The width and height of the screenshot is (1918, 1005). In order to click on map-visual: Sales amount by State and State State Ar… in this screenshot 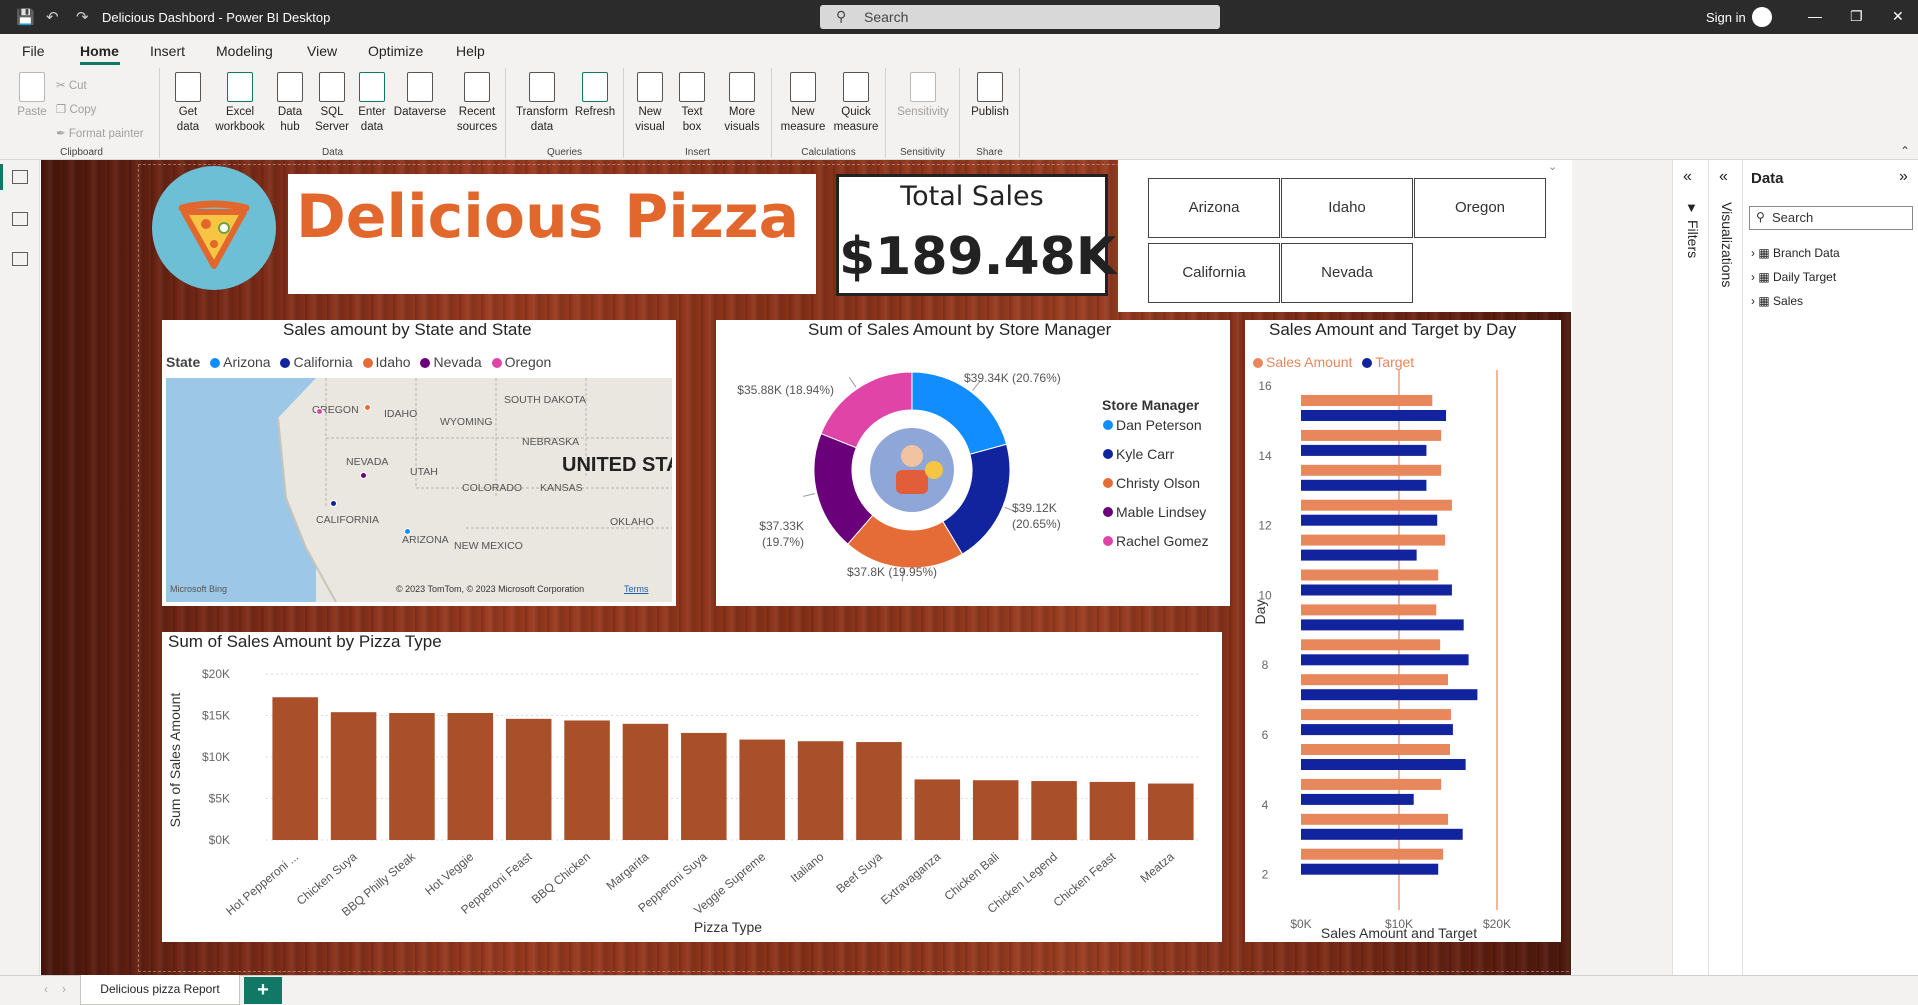, I will do `click(419, 463)`.